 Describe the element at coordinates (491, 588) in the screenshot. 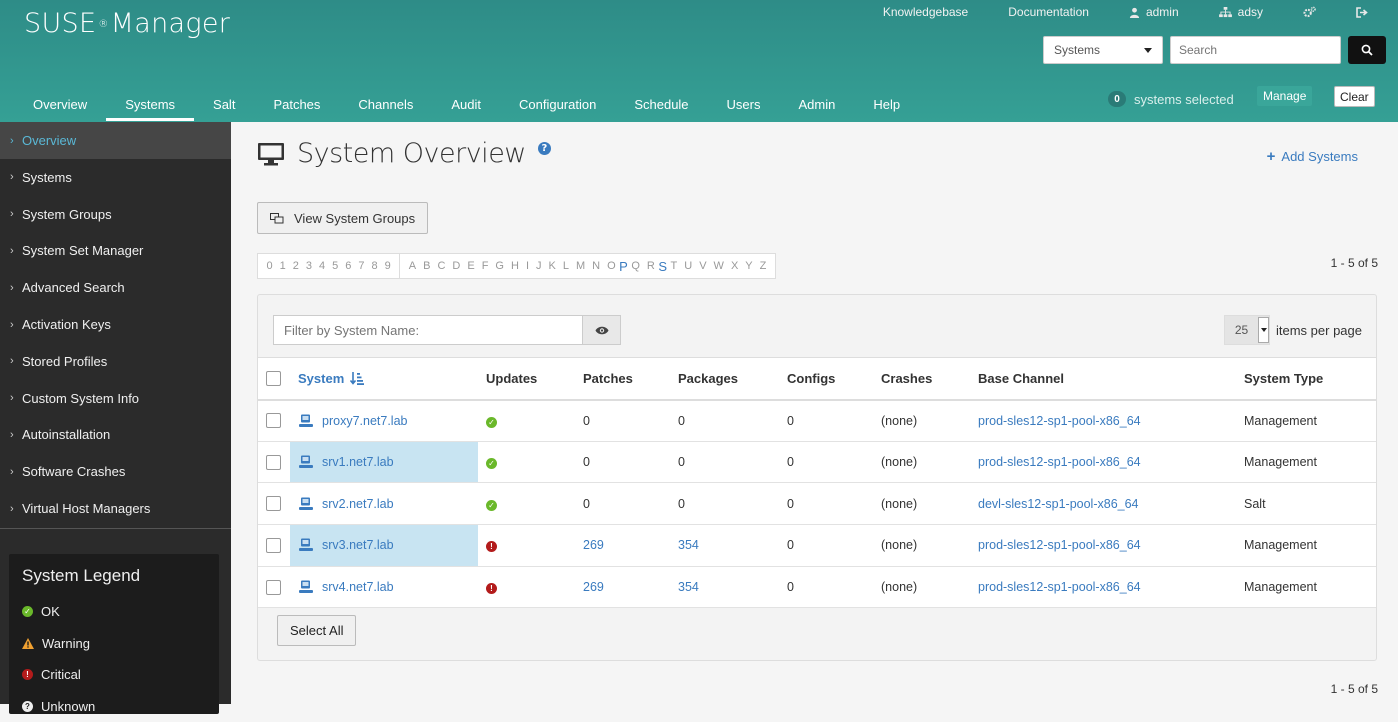

I see `exclamation-circle-icon: !` at that location.